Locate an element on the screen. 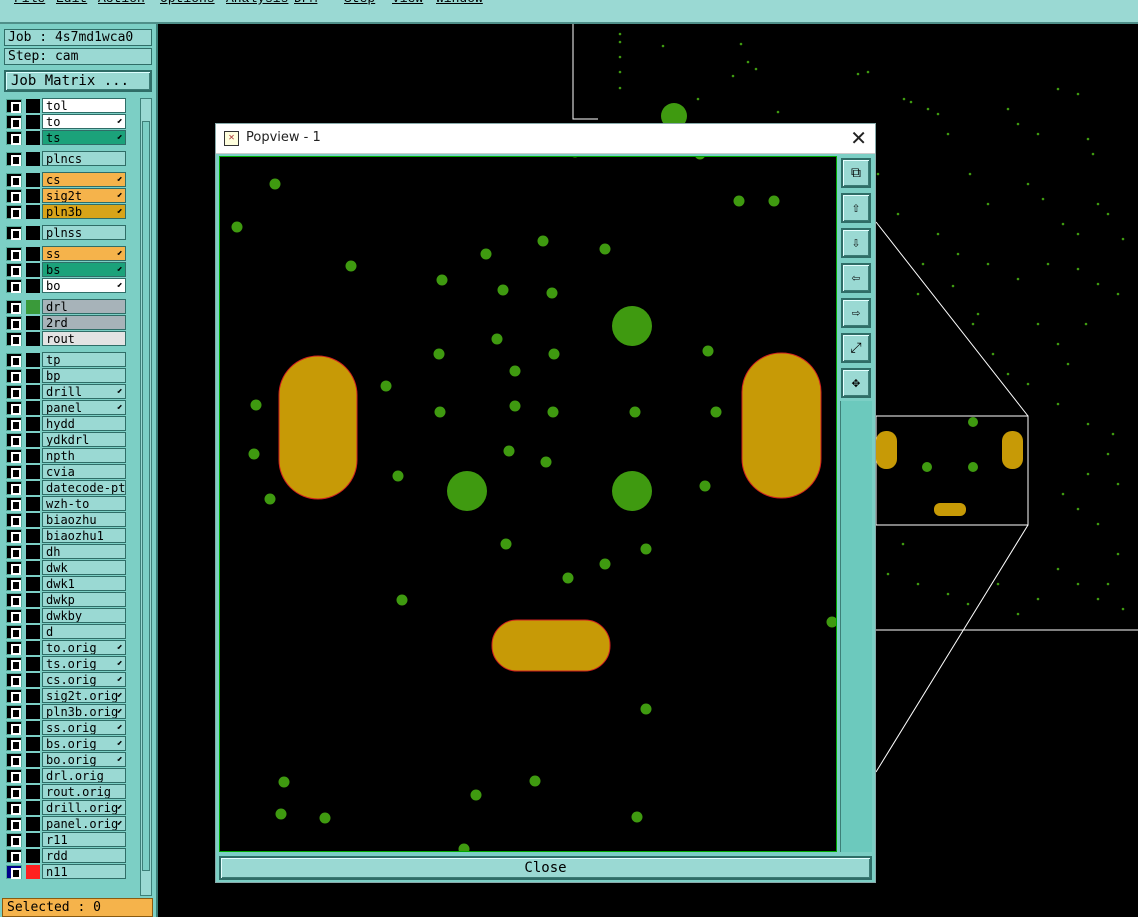 Image resolution: width=1138 pixels, height=917 pixels. layer-name: r11 is located at coordinates (84, 839).